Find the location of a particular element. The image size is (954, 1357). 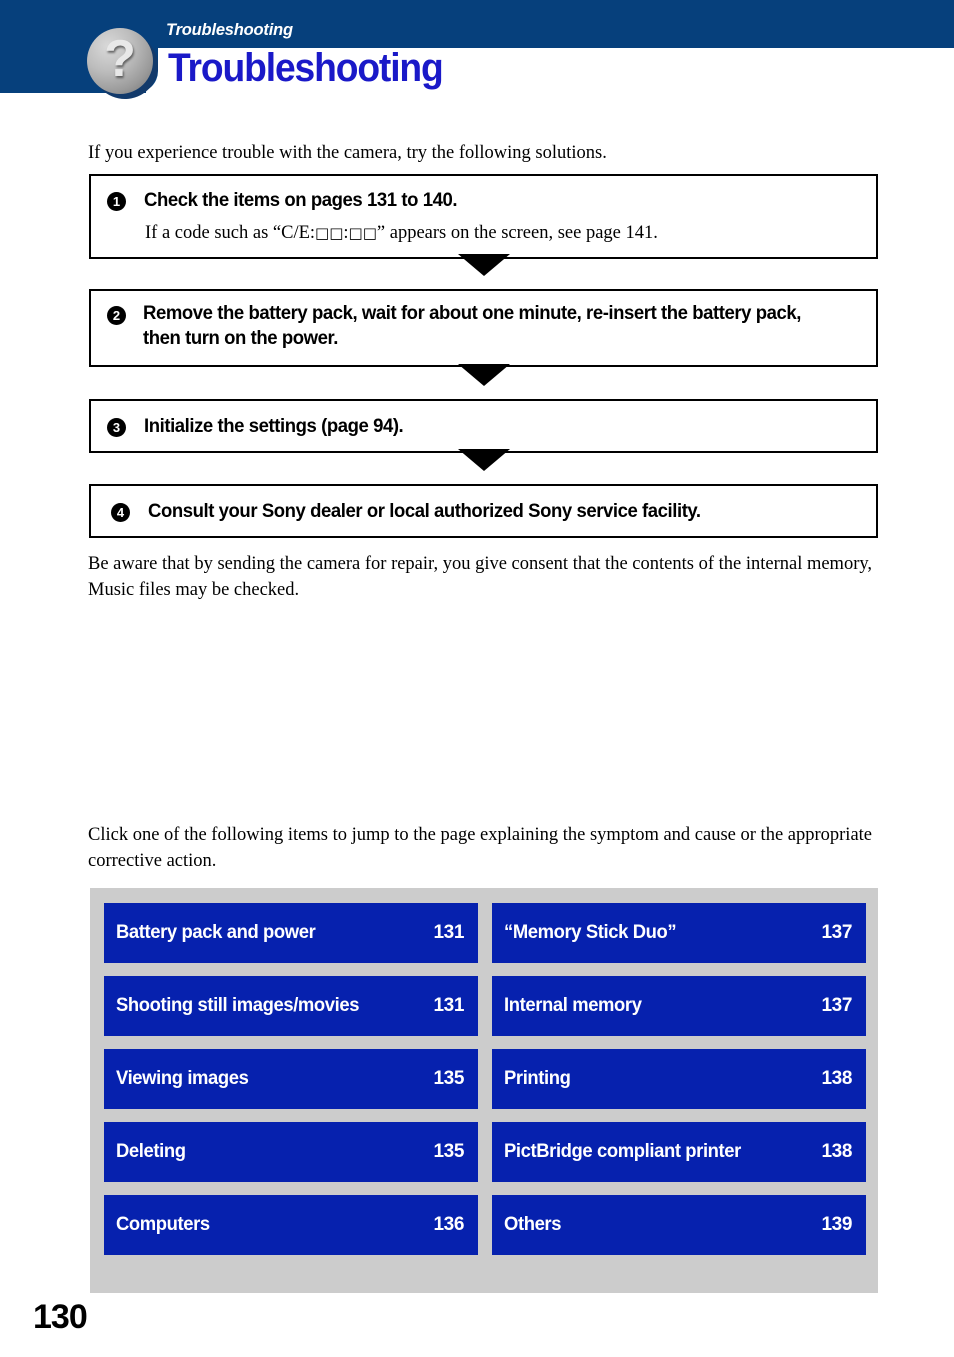

troubleshooting-link-label: Computers is located at coordinates (163, 1224).